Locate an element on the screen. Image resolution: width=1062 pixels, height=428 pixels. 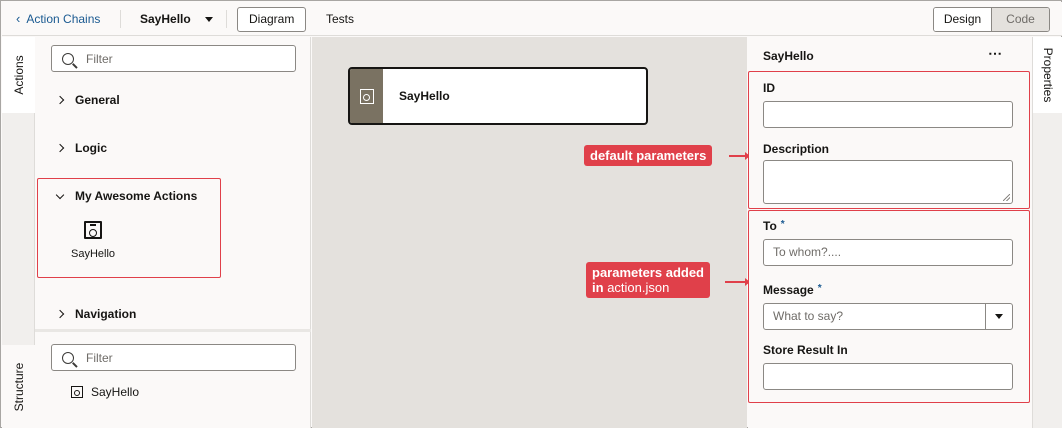
description-label: Description is located at coordinates (796, 149).